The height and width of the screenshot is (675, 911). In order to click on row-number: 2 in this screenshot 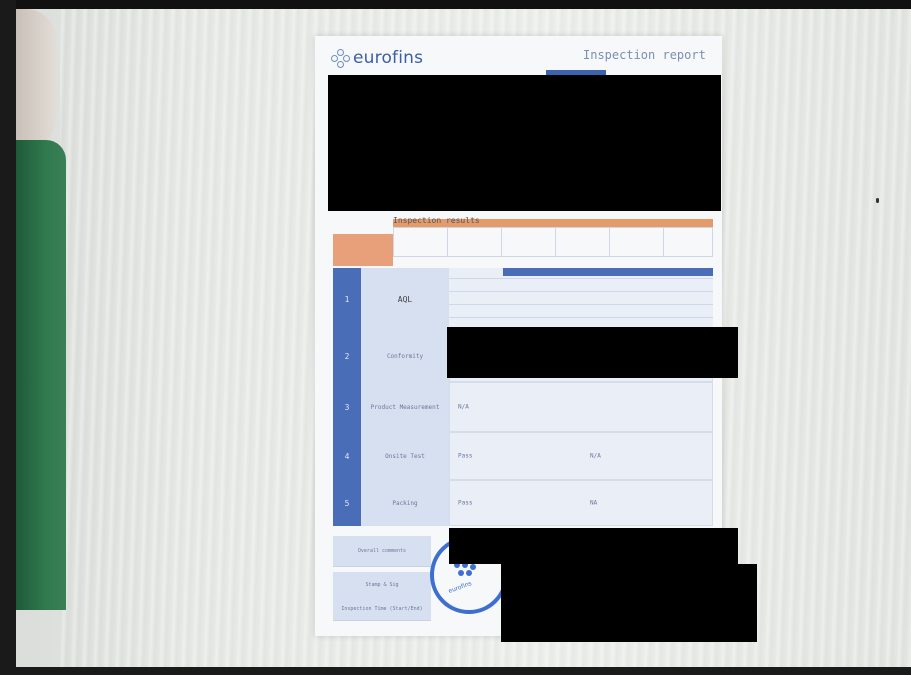, I will do `click(347, 356)`.